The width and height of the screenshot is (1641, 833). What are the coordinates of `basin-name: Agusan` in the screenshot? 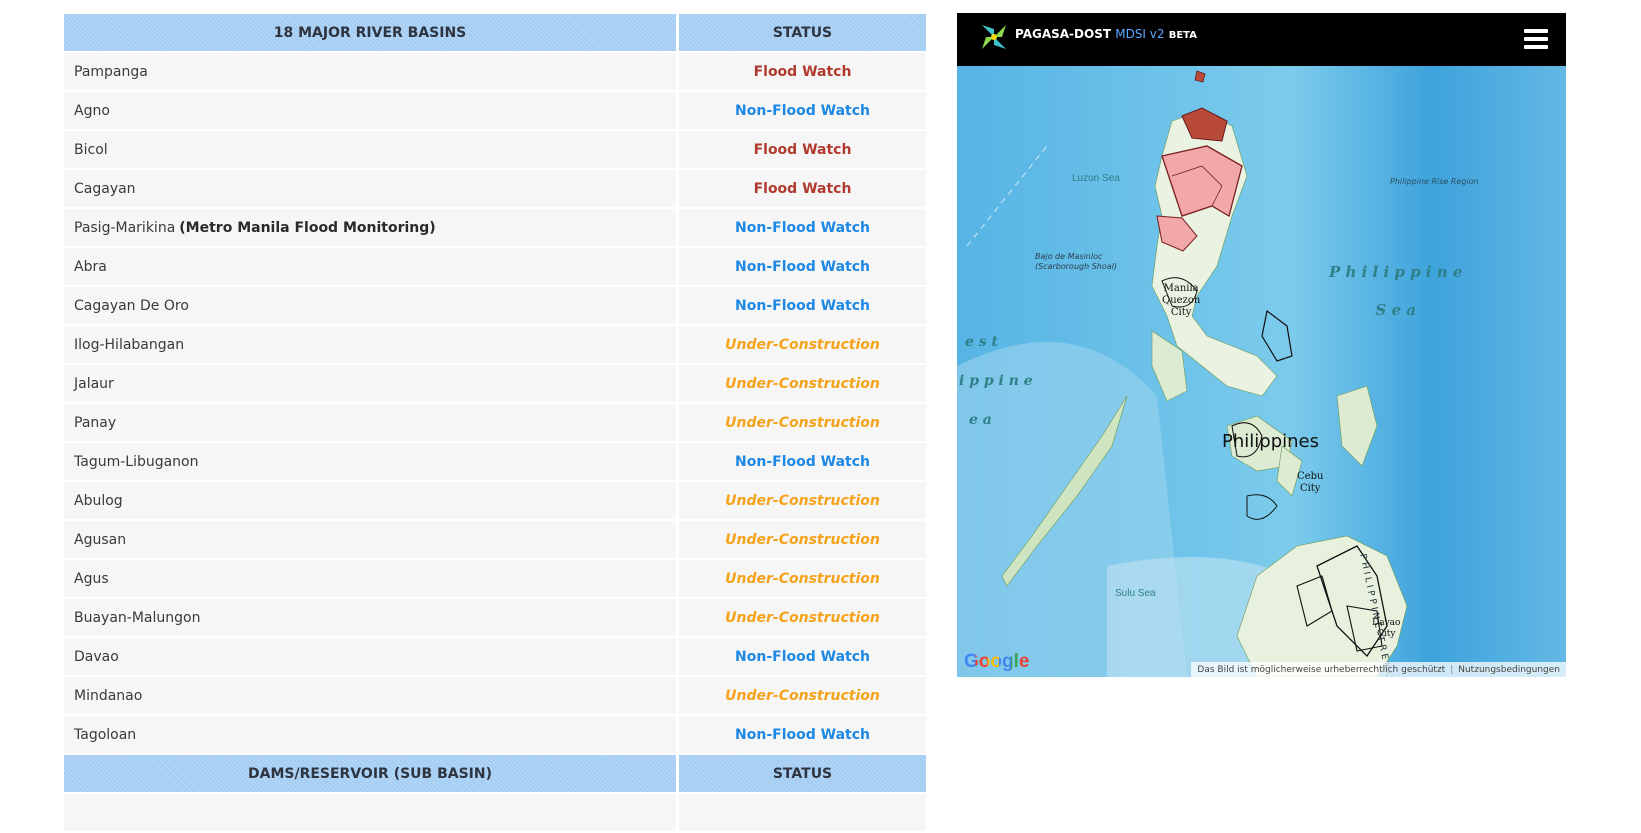 It's located at (100, 539).